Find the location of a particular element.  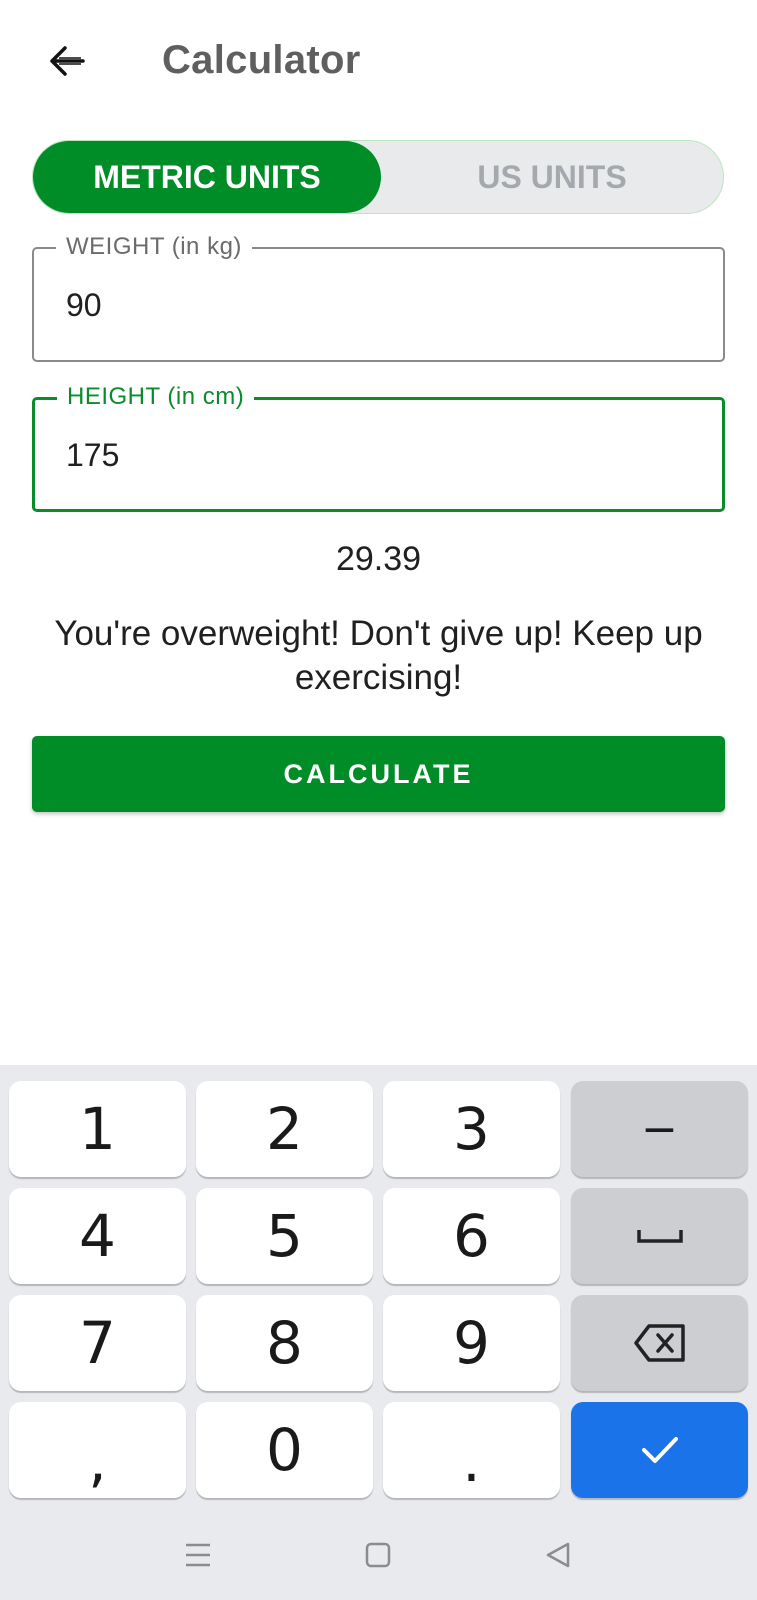

back-button is located at coordinates (67, 61).